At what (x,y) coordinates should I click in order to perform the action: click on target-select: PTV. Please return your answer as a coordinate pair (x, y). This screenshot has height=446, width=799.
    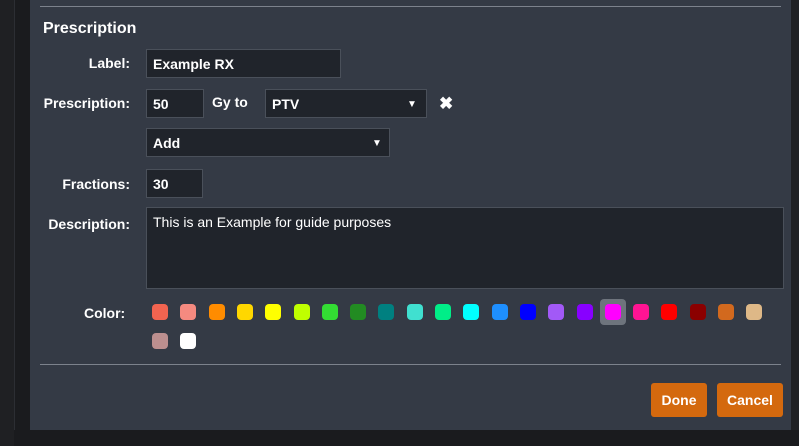
    Looking at the image, I should click on (346, 103).